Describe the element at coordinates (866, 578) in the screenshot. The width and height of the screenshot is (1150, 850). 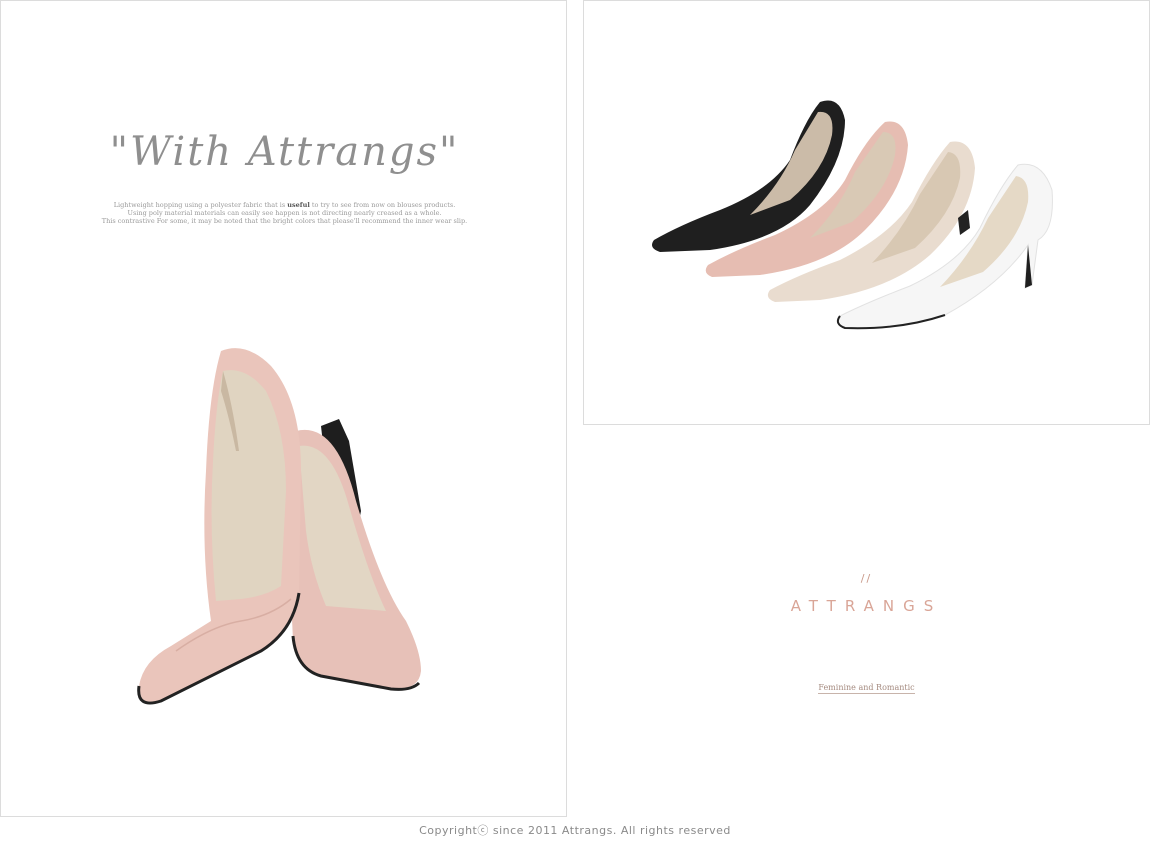
I see `brand-slashes: //` at that location.